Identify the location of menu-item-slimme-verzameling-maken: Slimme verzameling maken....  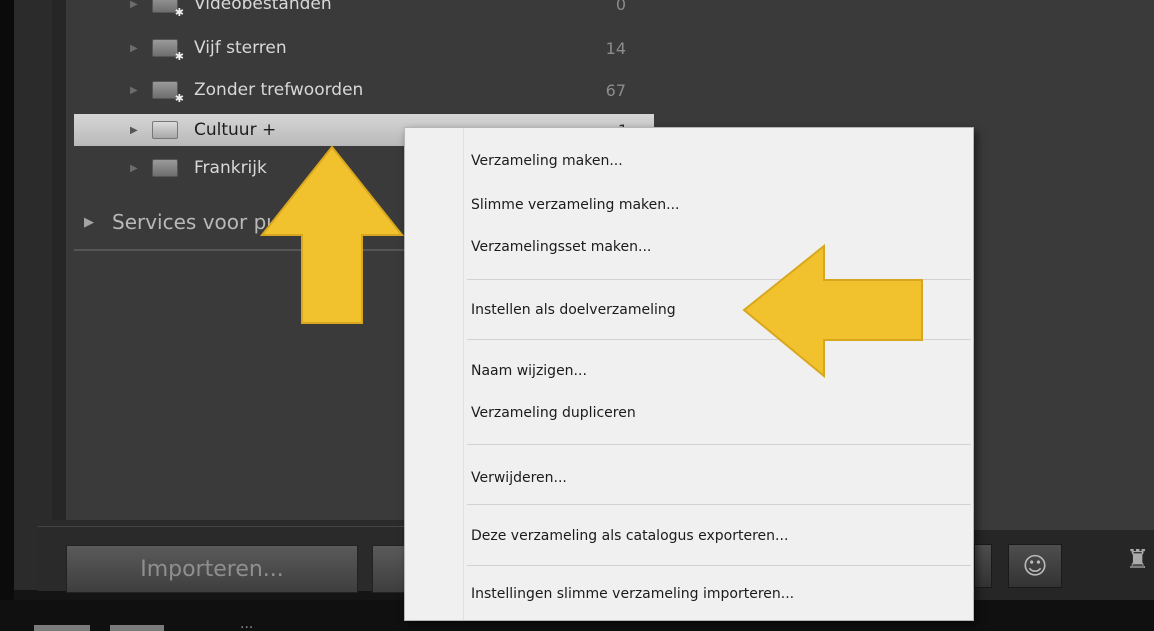
(575, 205).